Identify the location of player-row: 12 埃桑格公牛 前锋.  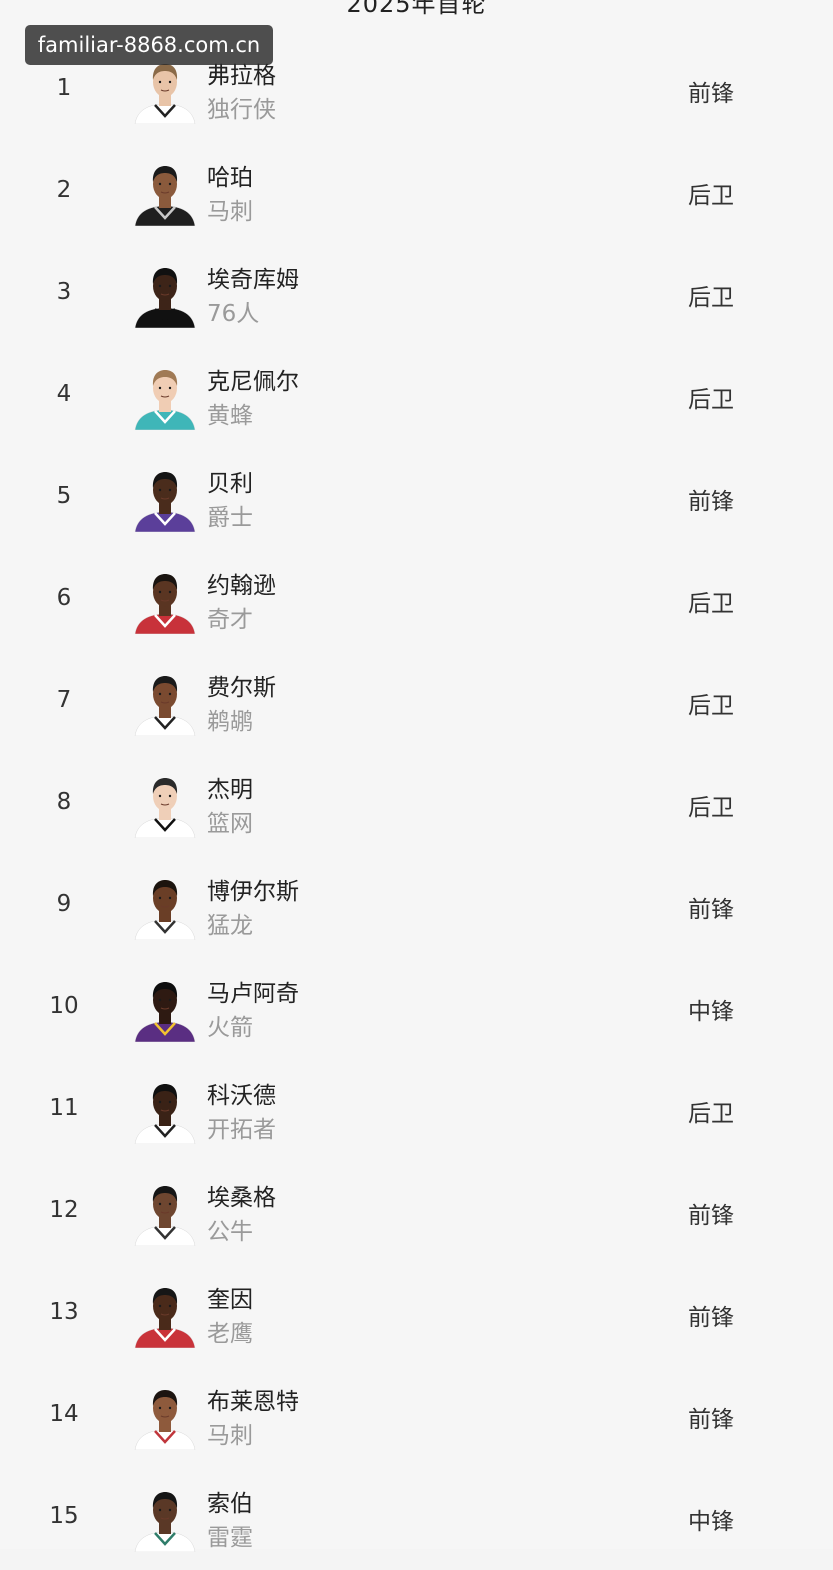
(416, 1213).